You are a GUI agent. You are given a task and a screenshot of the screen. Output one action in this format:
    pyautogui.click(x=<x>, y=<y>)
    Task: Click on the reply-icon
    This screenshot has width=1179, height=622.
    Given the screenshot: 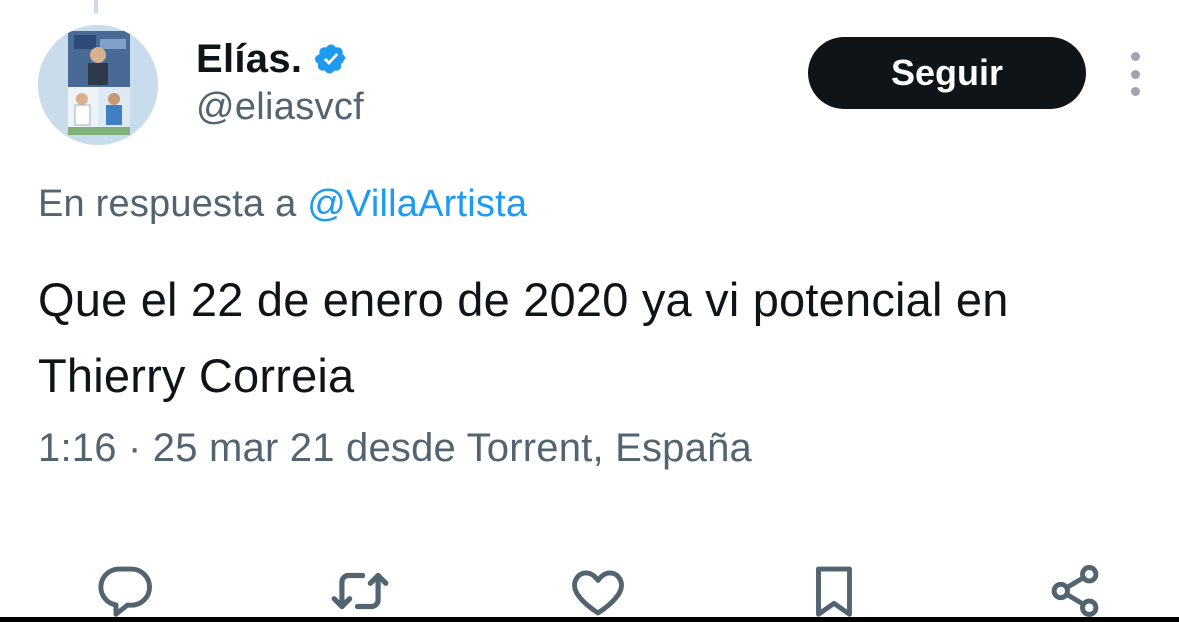 What is the action you would take?
    pyautogui.click(x=125, y=591)
    